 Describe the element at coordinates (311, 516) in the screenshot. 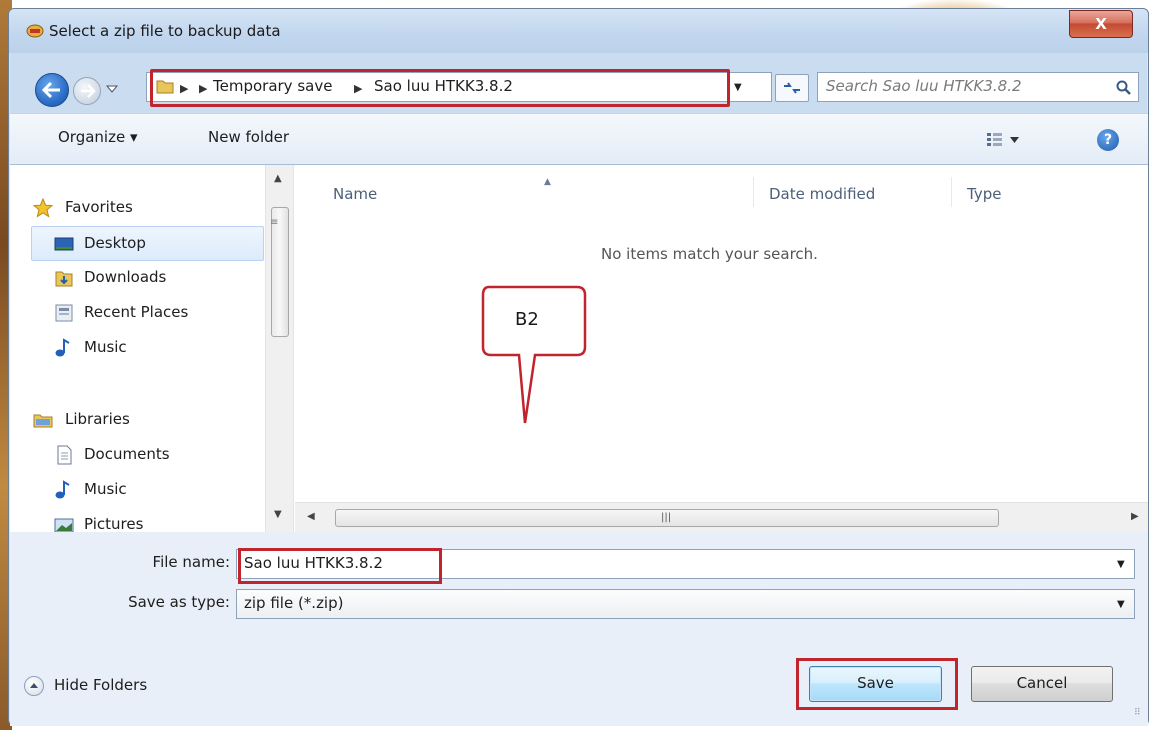

I see `scroll-left-arrow-icon: ◀` at that location.